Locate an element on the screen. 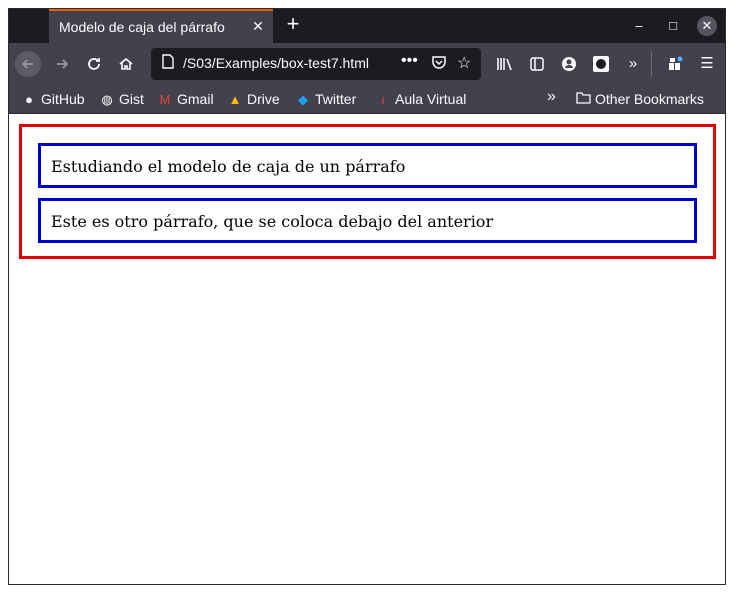 The image size is (733, 595). url-bar: /S03/Examples/box-test7.html ••• ☆ is located at coordinates (316, 64).